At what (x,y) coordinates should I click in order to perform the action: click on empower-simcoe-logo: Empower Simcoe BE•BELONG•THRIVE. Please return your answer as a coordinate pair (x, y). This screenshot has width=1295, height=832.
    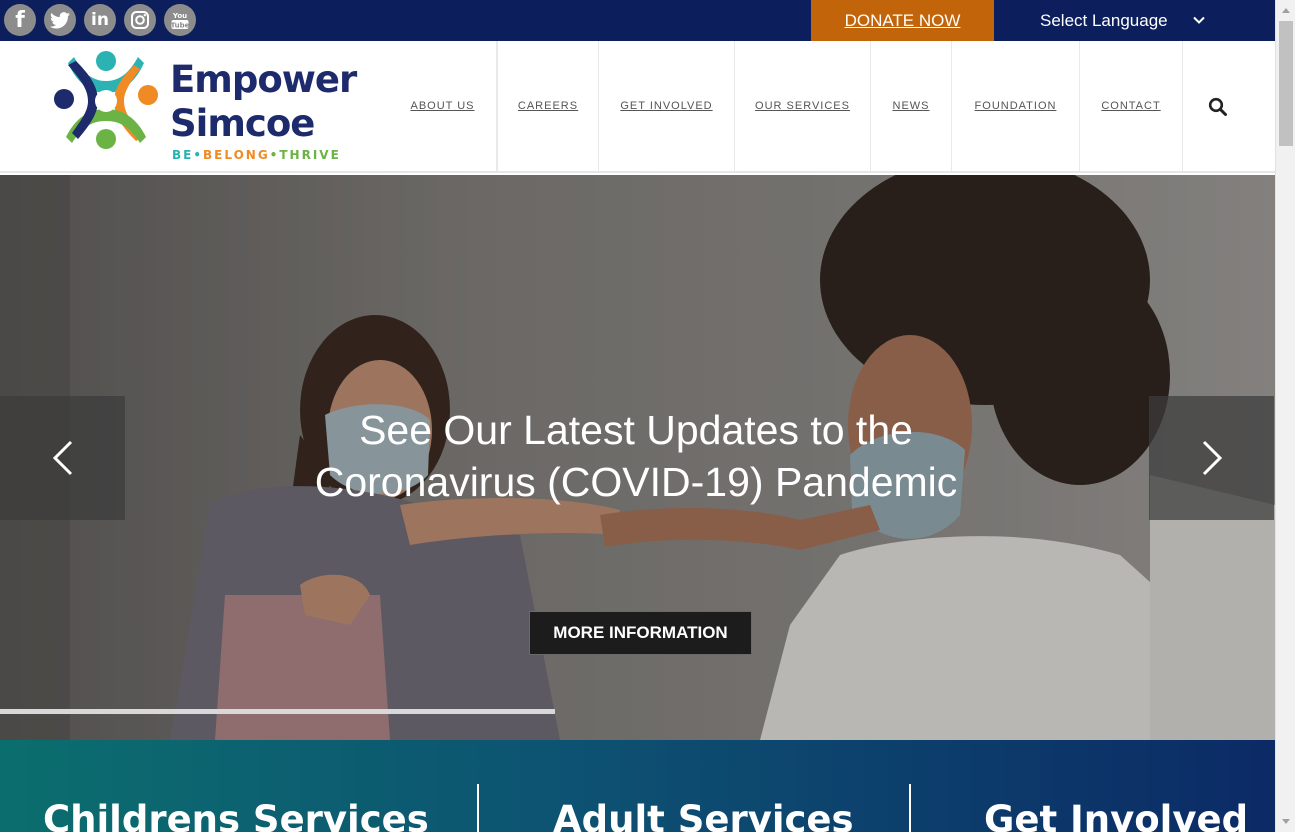
    Looking at the image, I should click on (214, 107).